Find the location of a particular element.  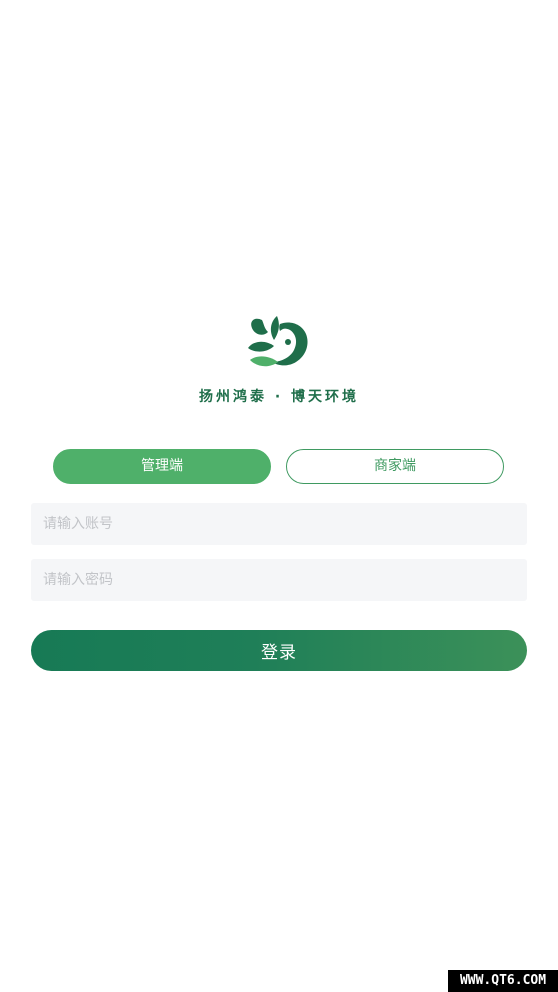

password-field-container is located at coordinates (279, 580).